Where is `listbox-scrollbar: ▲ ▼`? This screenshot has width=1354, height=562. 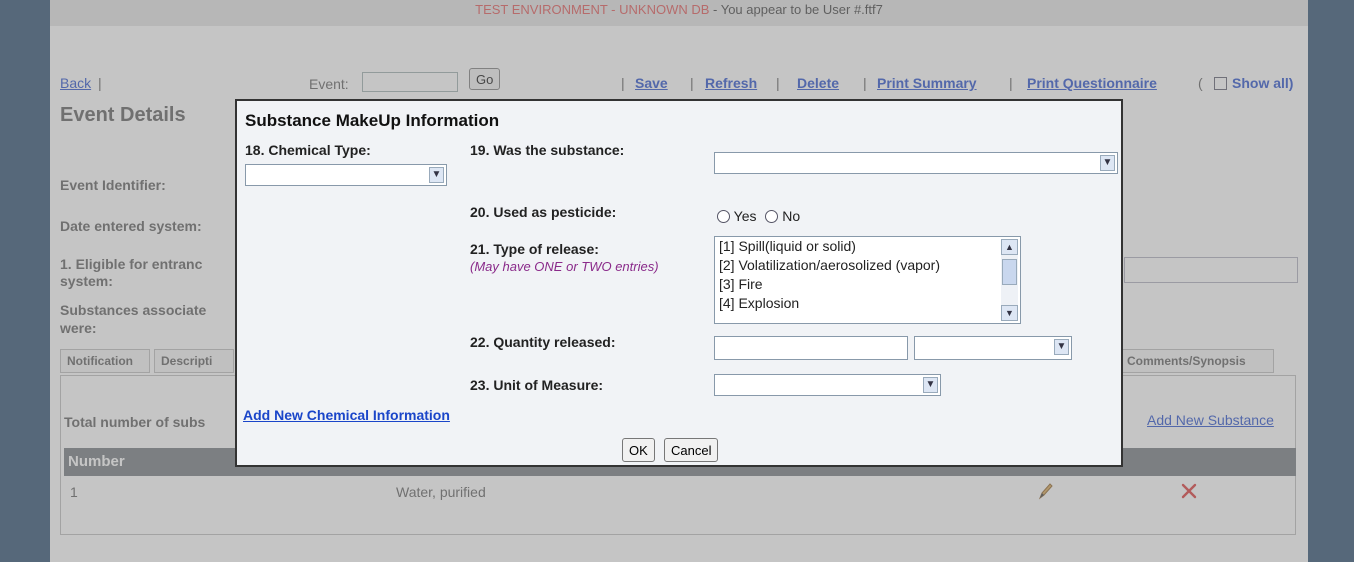
listbox-scrollbar: ▲ ▼ is located at coordinates (1009, 280).